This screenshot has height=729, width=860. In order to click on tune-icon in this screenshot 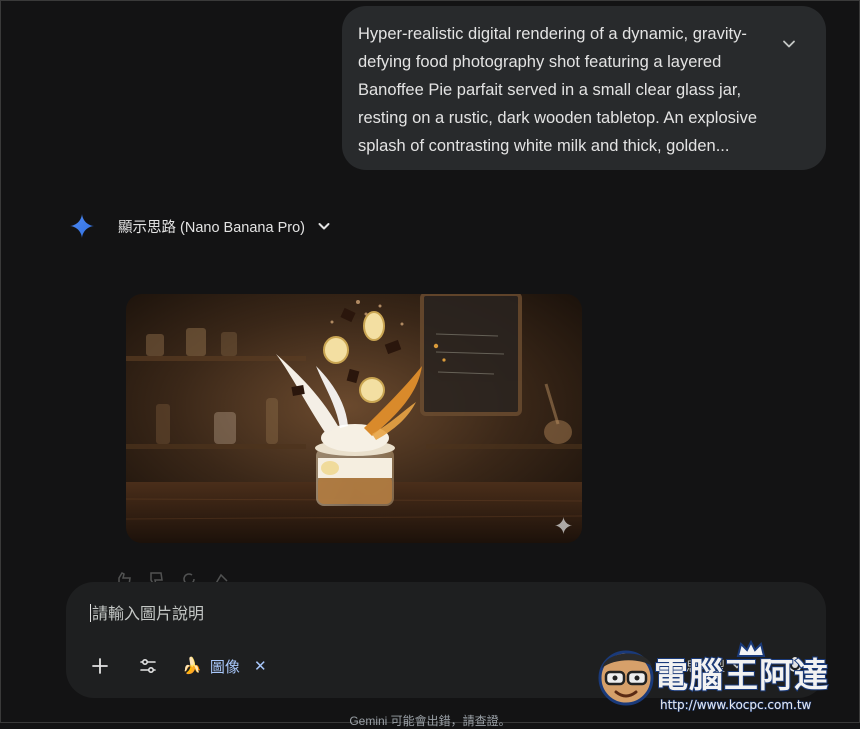, I will do `click(148, 666)`.